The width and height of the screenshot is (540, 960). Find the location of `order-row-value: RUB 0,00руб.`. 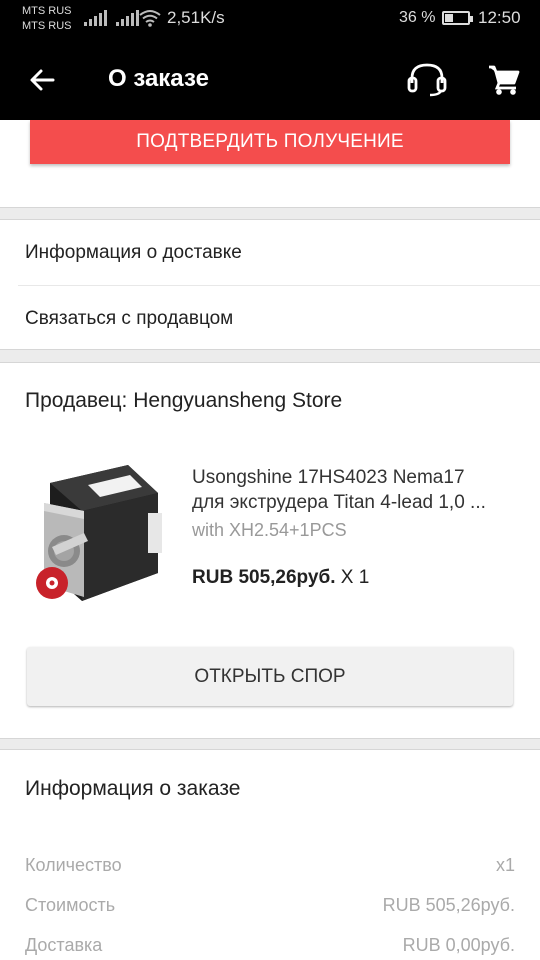

order-row-value: RUB 0,00руб. is located at coordinates (458, 945).